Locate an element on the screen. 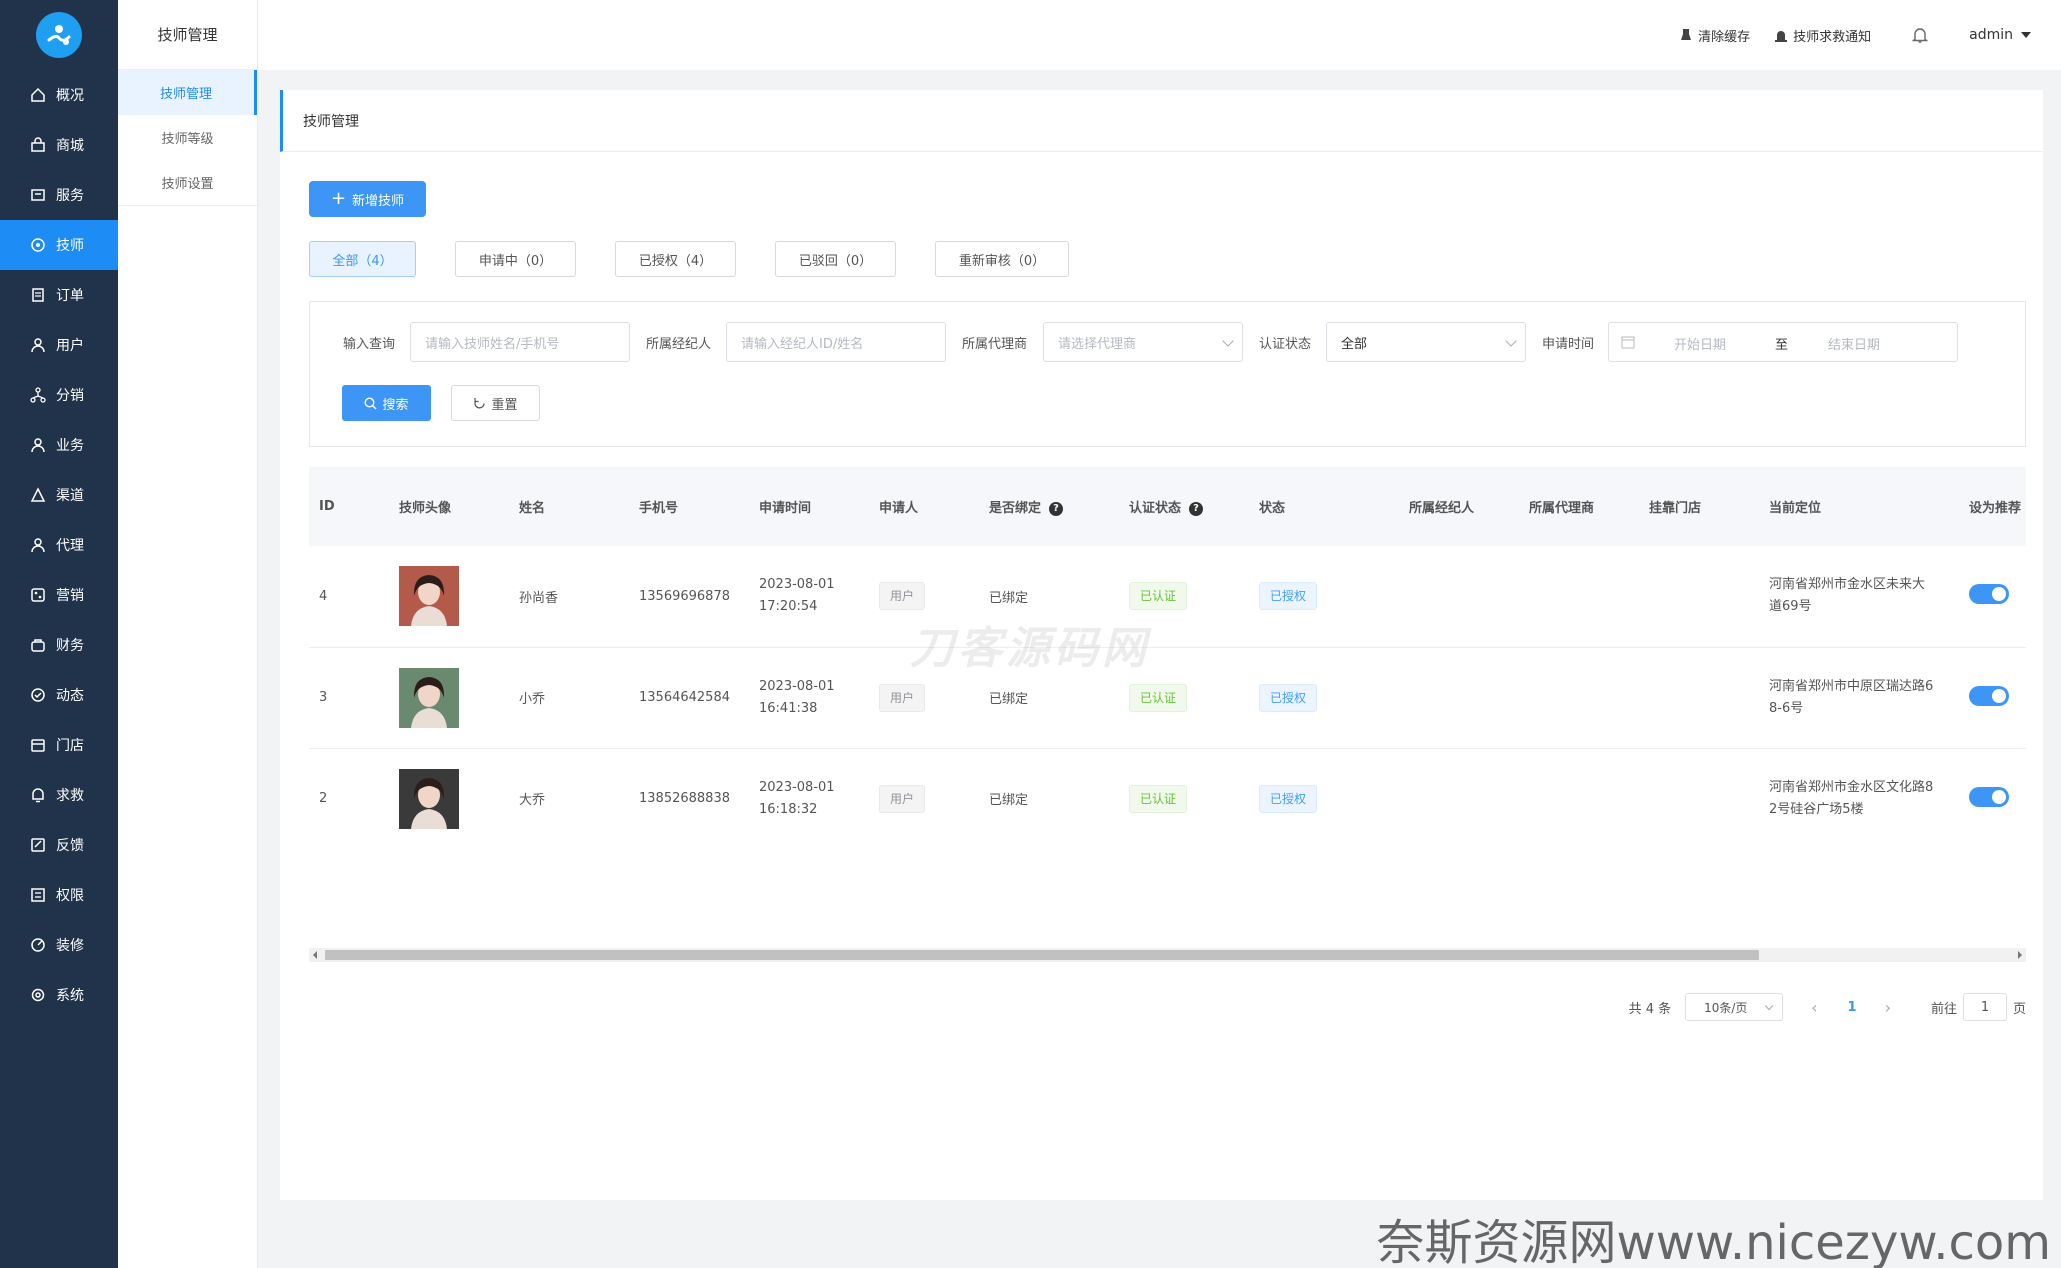 Image resolution: width=2061 pixels, height=1268 pixels. sidebar-item-channel: 渠道 is located at coordinates (59, 495).